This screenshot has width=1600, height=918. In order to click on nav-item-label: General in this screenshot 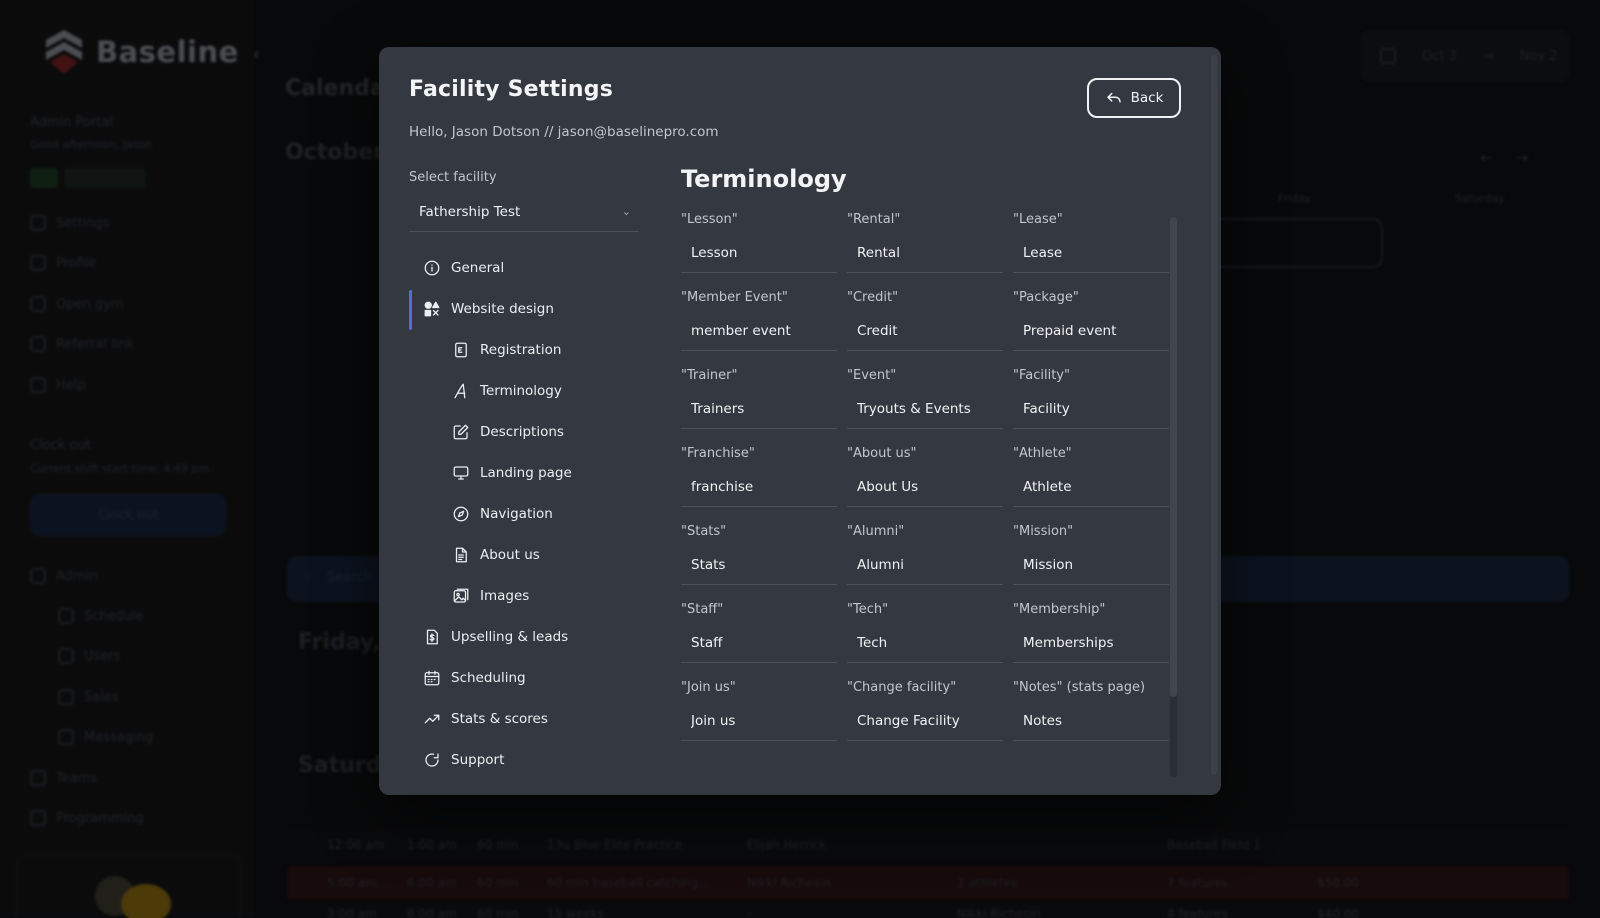, I will do `click(478, 267)`.